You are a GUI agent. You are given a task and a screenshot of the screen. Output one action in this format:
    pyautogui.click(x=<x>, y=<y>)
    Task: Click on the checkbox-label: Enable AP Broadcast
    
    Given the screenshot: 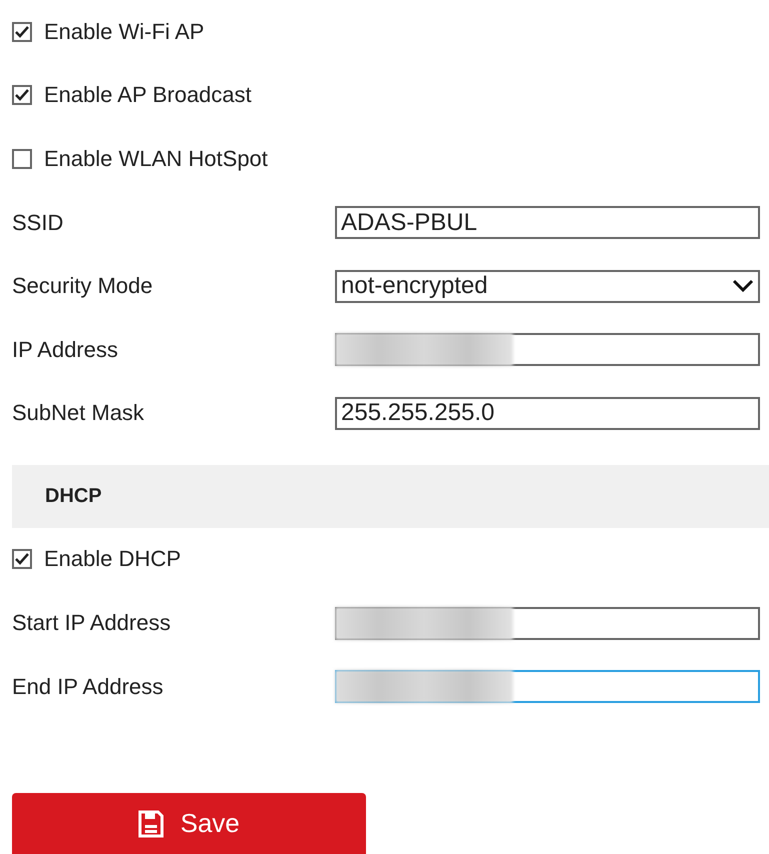 What is the action you would take?
    pyautogui.click(x=148, y=95)
    